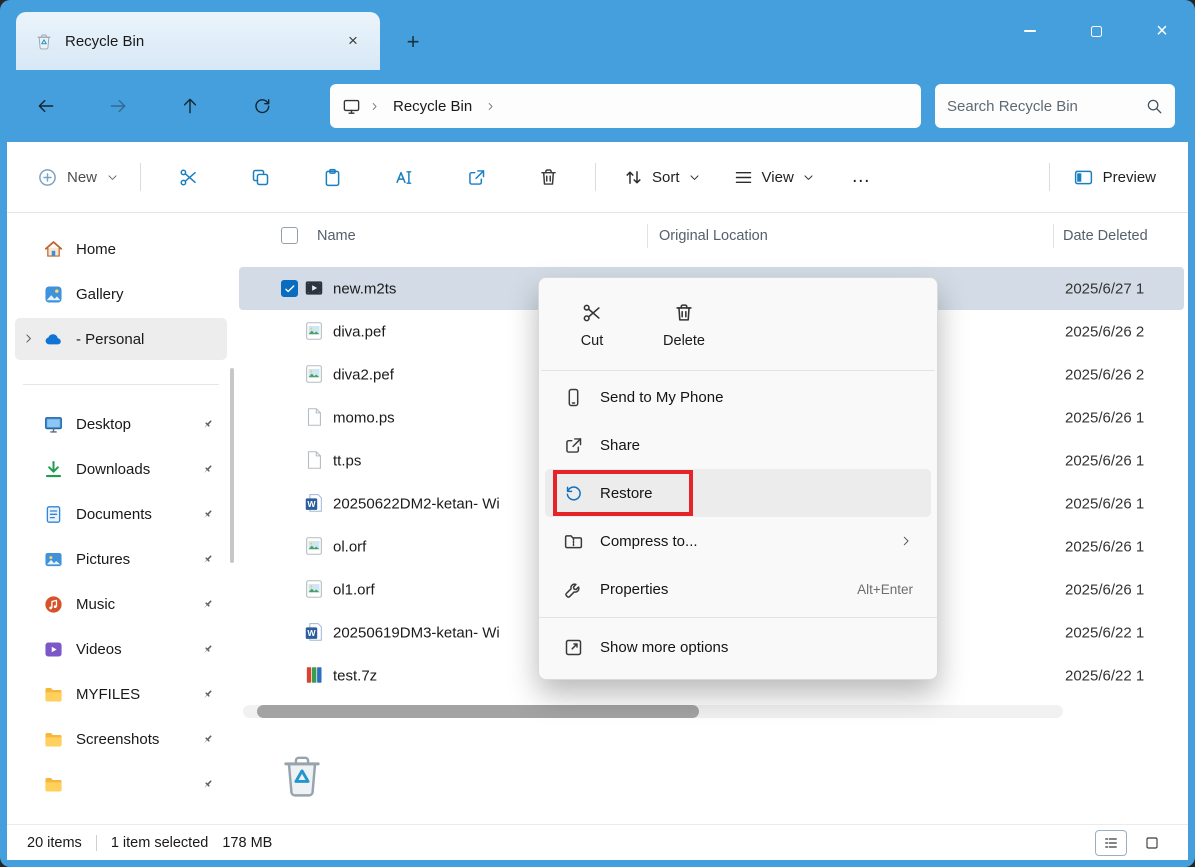 The image size is (1195, 867). What do you see at coordinates (1049, 177) in the screenshot?
I see `toolbar-divider` at bounding box center [1049, 177].